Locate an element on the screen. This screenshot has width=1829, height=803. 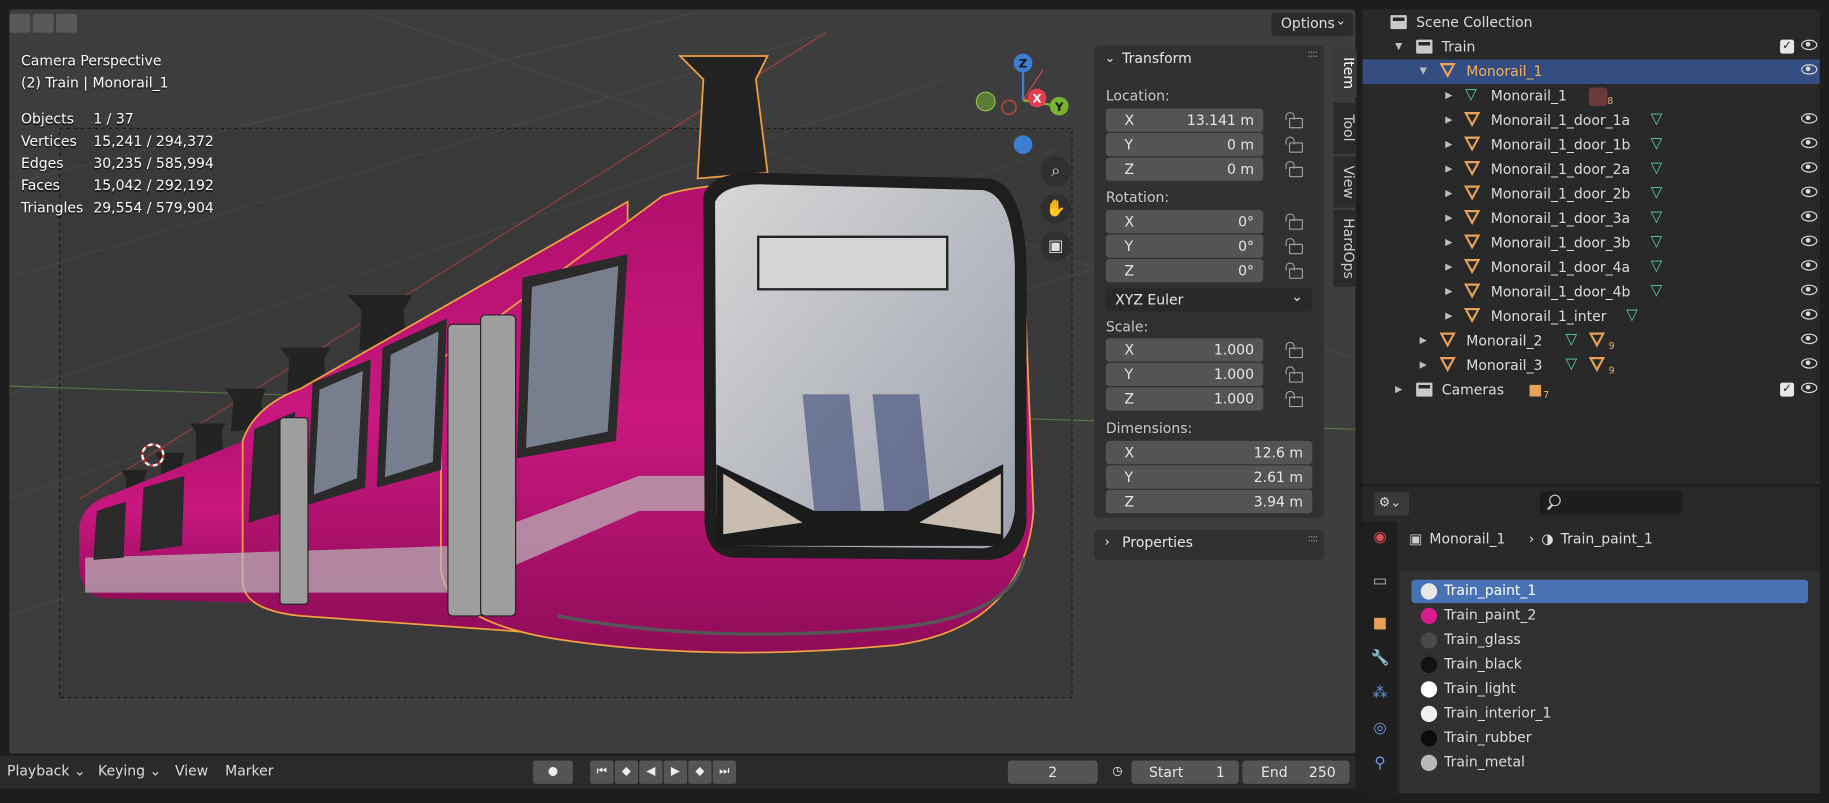
tab-hardops: HardOps is located at coordinates (1345, 248).